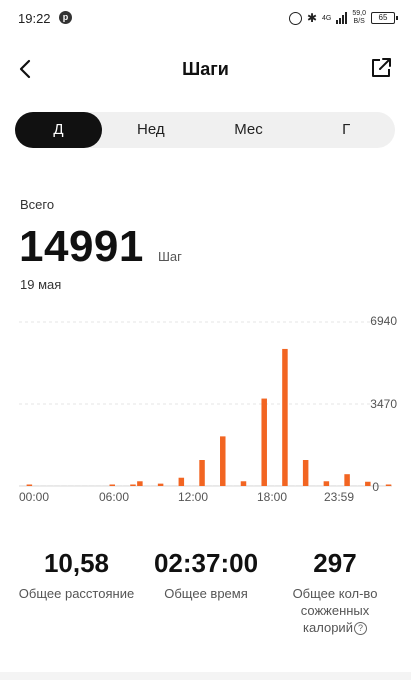 The width and height of the screenshot is (411, 680). I want to click on alarm-icon, so click(295, 18).